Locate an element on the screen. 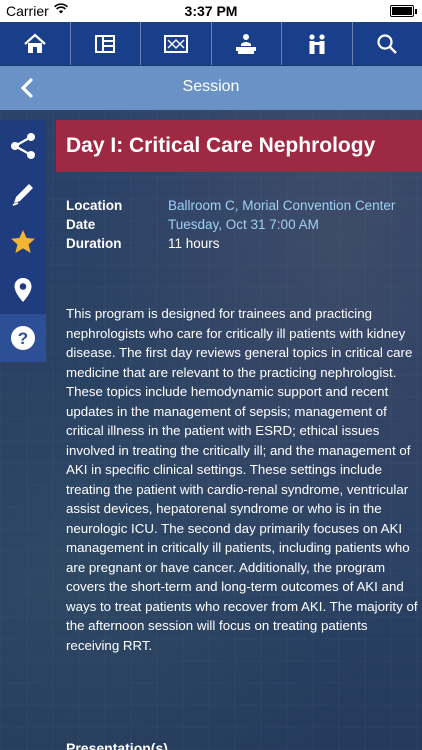 This screenshot has height=750, width=422. session-title-banner: Day I: Critical Care Nephrology is located at coordinates (239, 146).